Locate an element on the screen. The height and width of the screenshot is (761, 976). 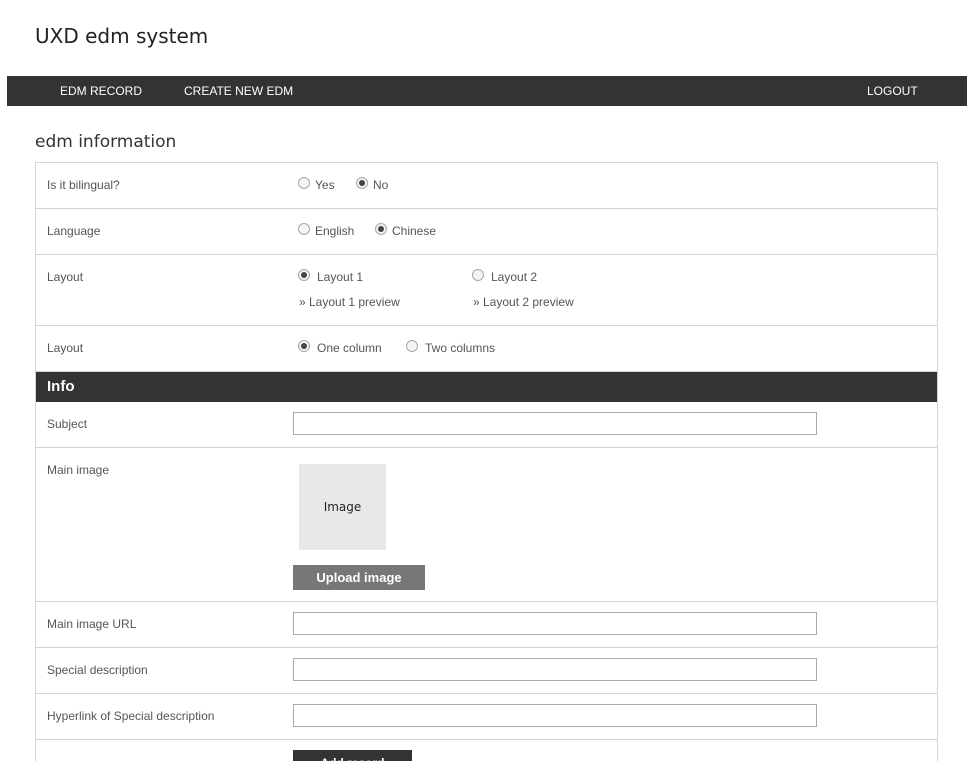
columns-label: Layout is located at coordinates (65, 348).